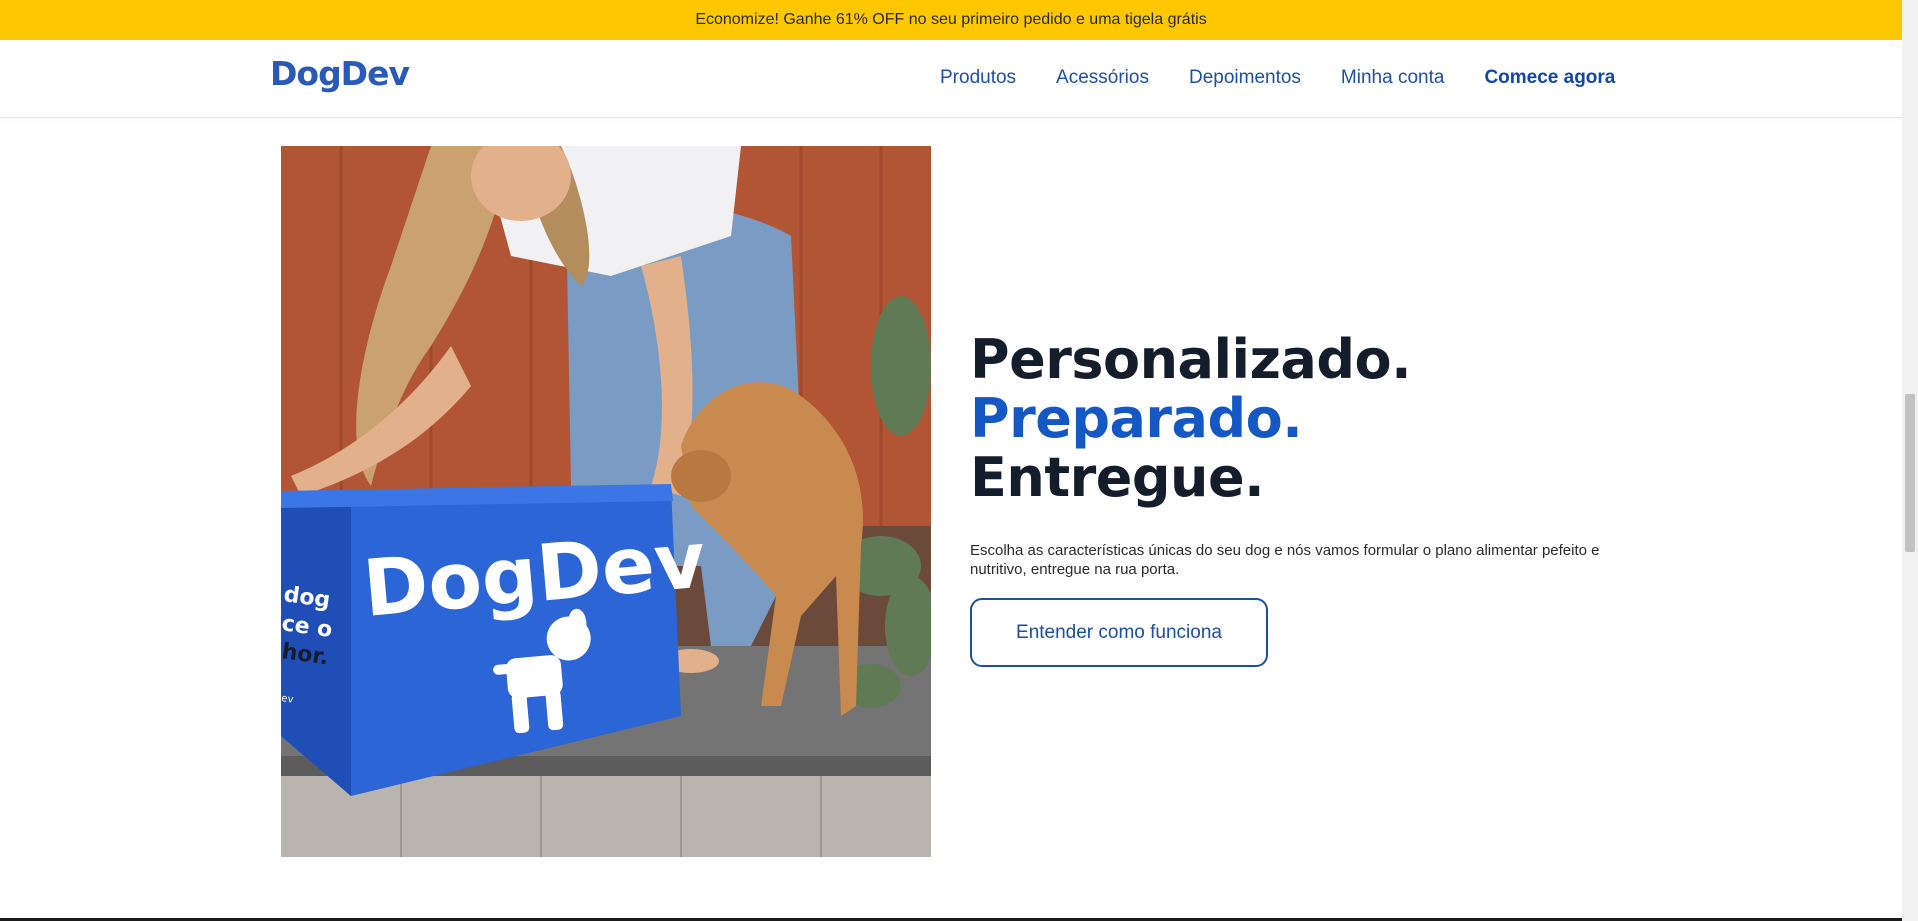 This screenshot has width=1918, height=921. I want to click on page-scrollbar, so click(1910, 460).